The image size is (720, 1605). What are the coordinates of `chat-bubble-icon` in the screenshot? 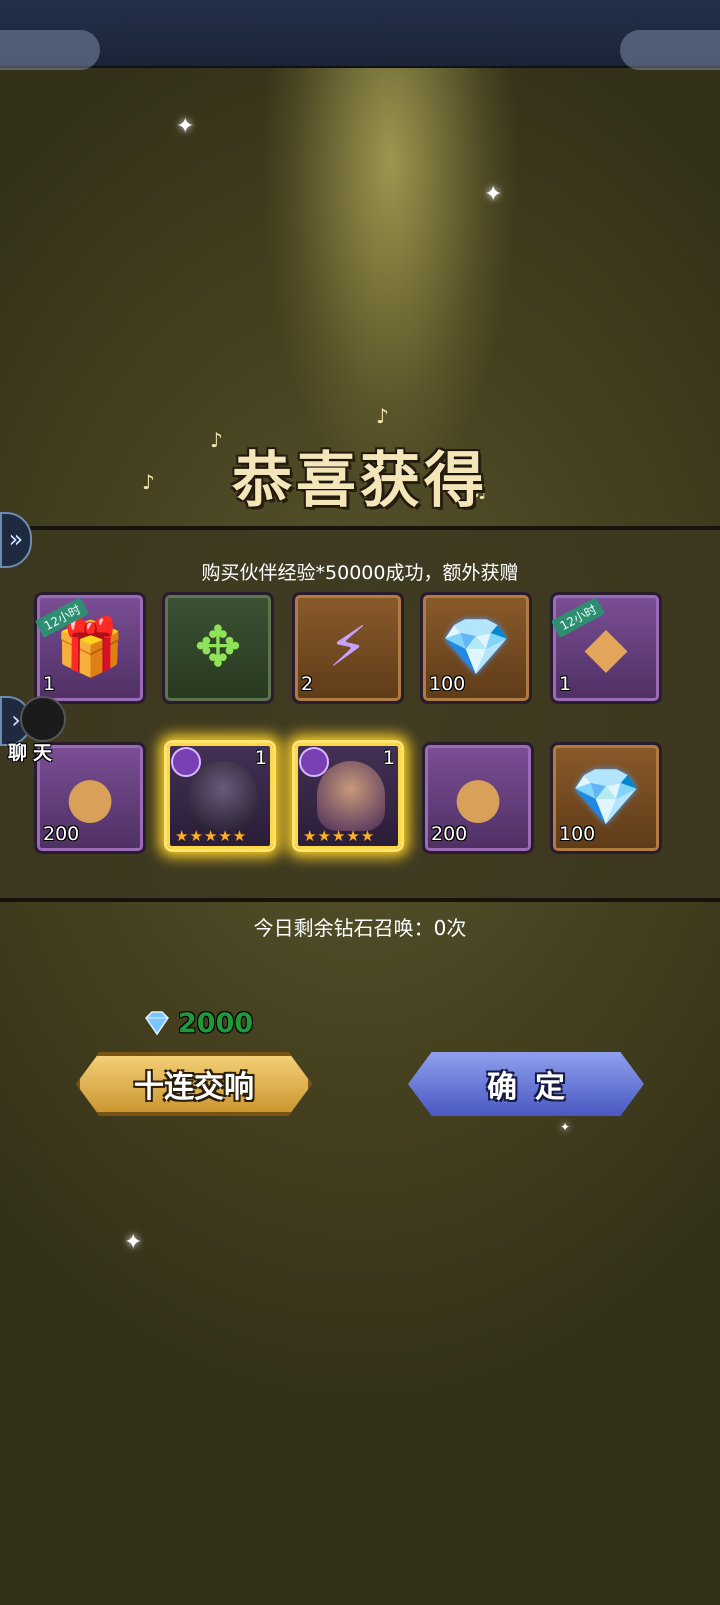 It's located at (43, 719).